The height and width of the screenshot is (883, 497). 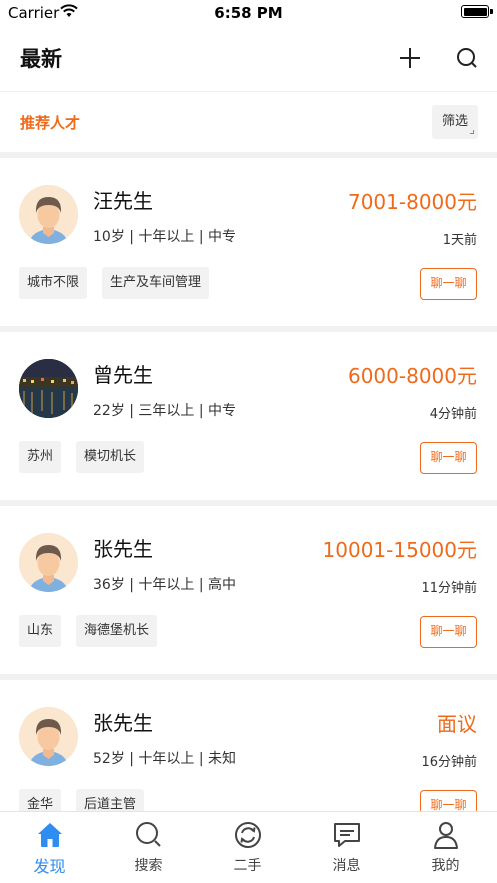 I want to click on tag: 生产及车间管理, so click(x=156, y=283).